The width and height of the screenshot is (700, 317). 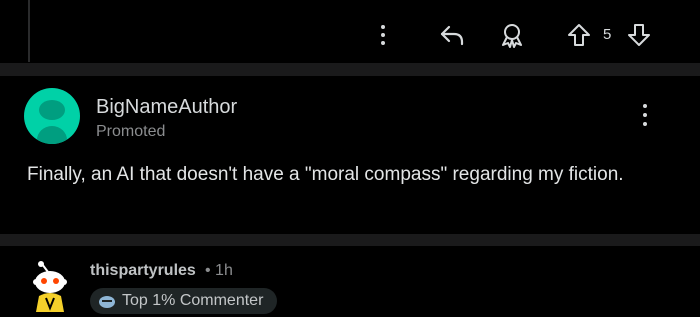 I want to click on downvote-icon, so click(x=639, y=35).